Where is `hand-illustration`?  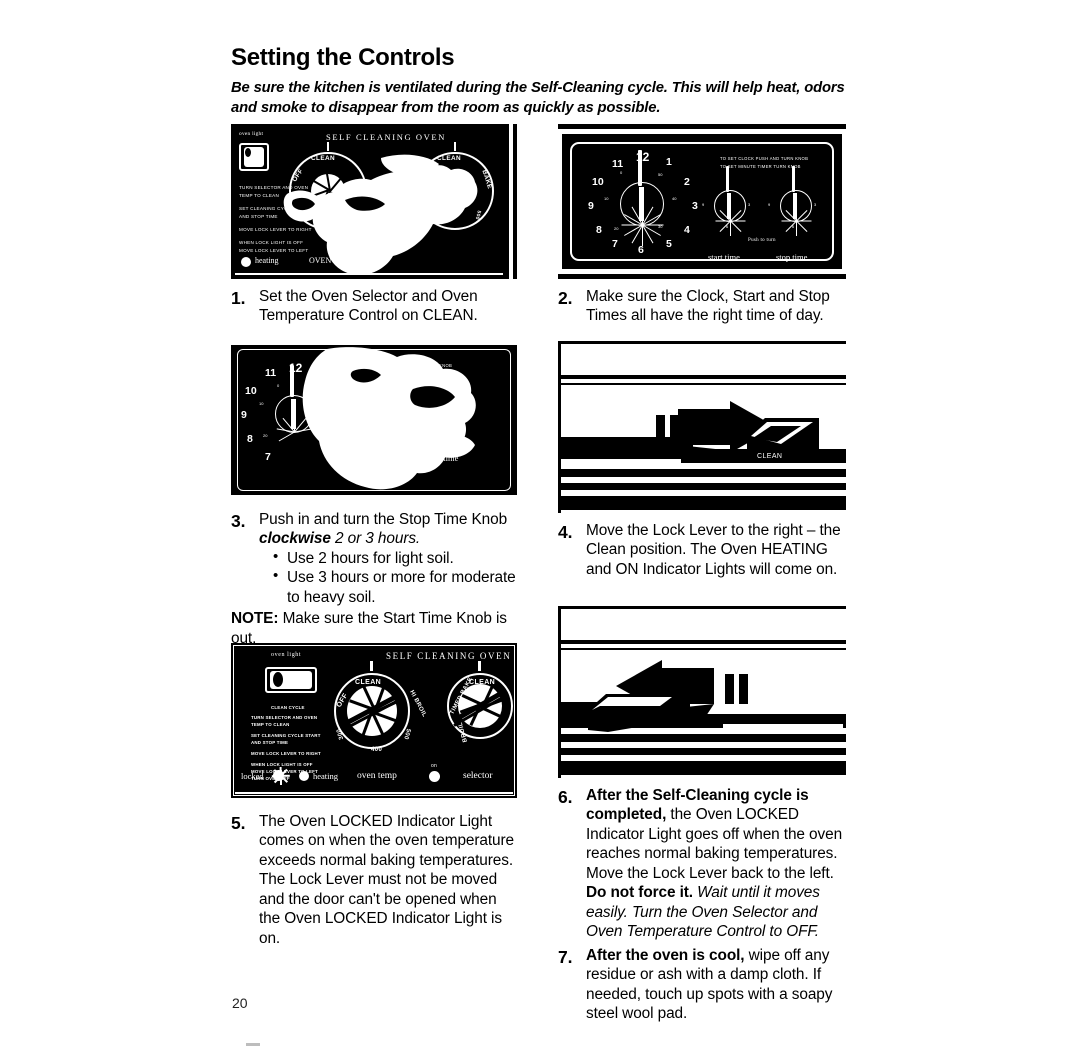
hand-illustration is located at coordinates (389, 418).